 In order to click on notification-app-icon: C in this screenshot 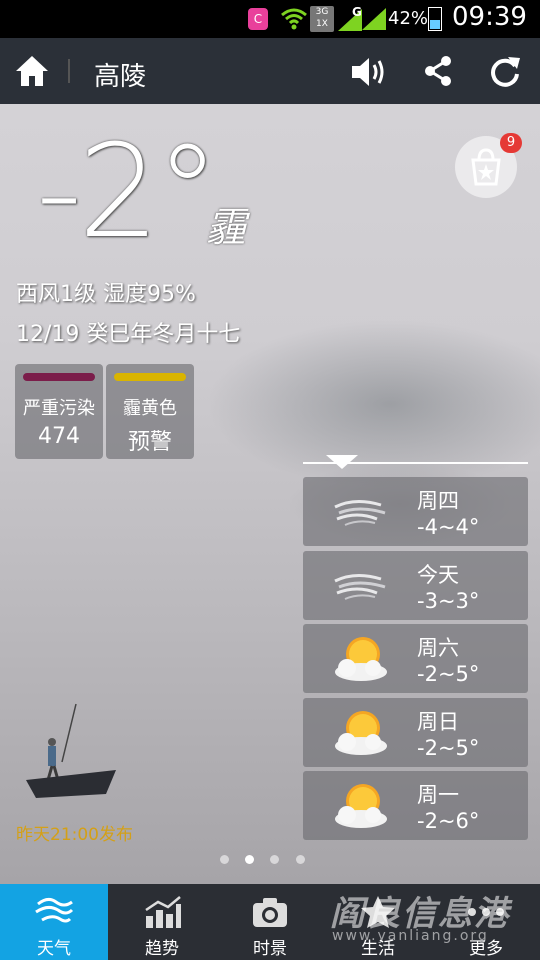, I will do `click(258, 19)`.